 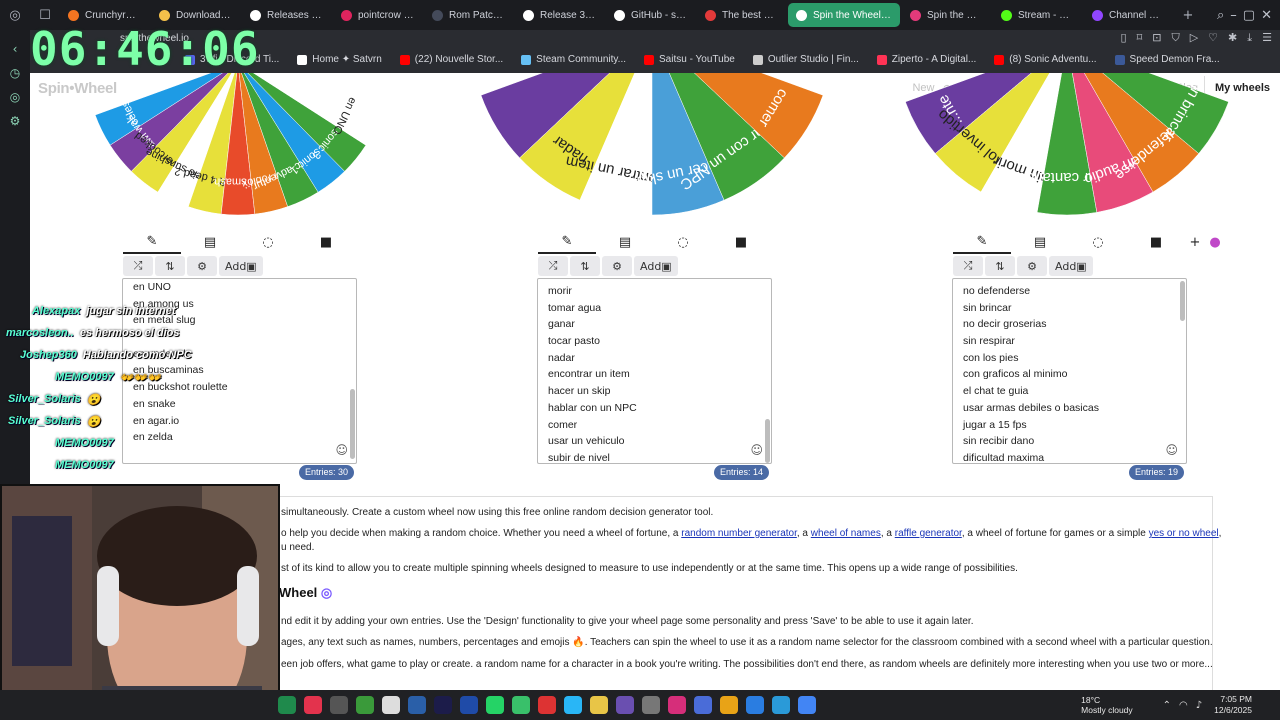 What do you see at coordinates (739, 533) in the screenshot?
I see `random-number-generator-link: random number generator` at bounding box center [739, 533].